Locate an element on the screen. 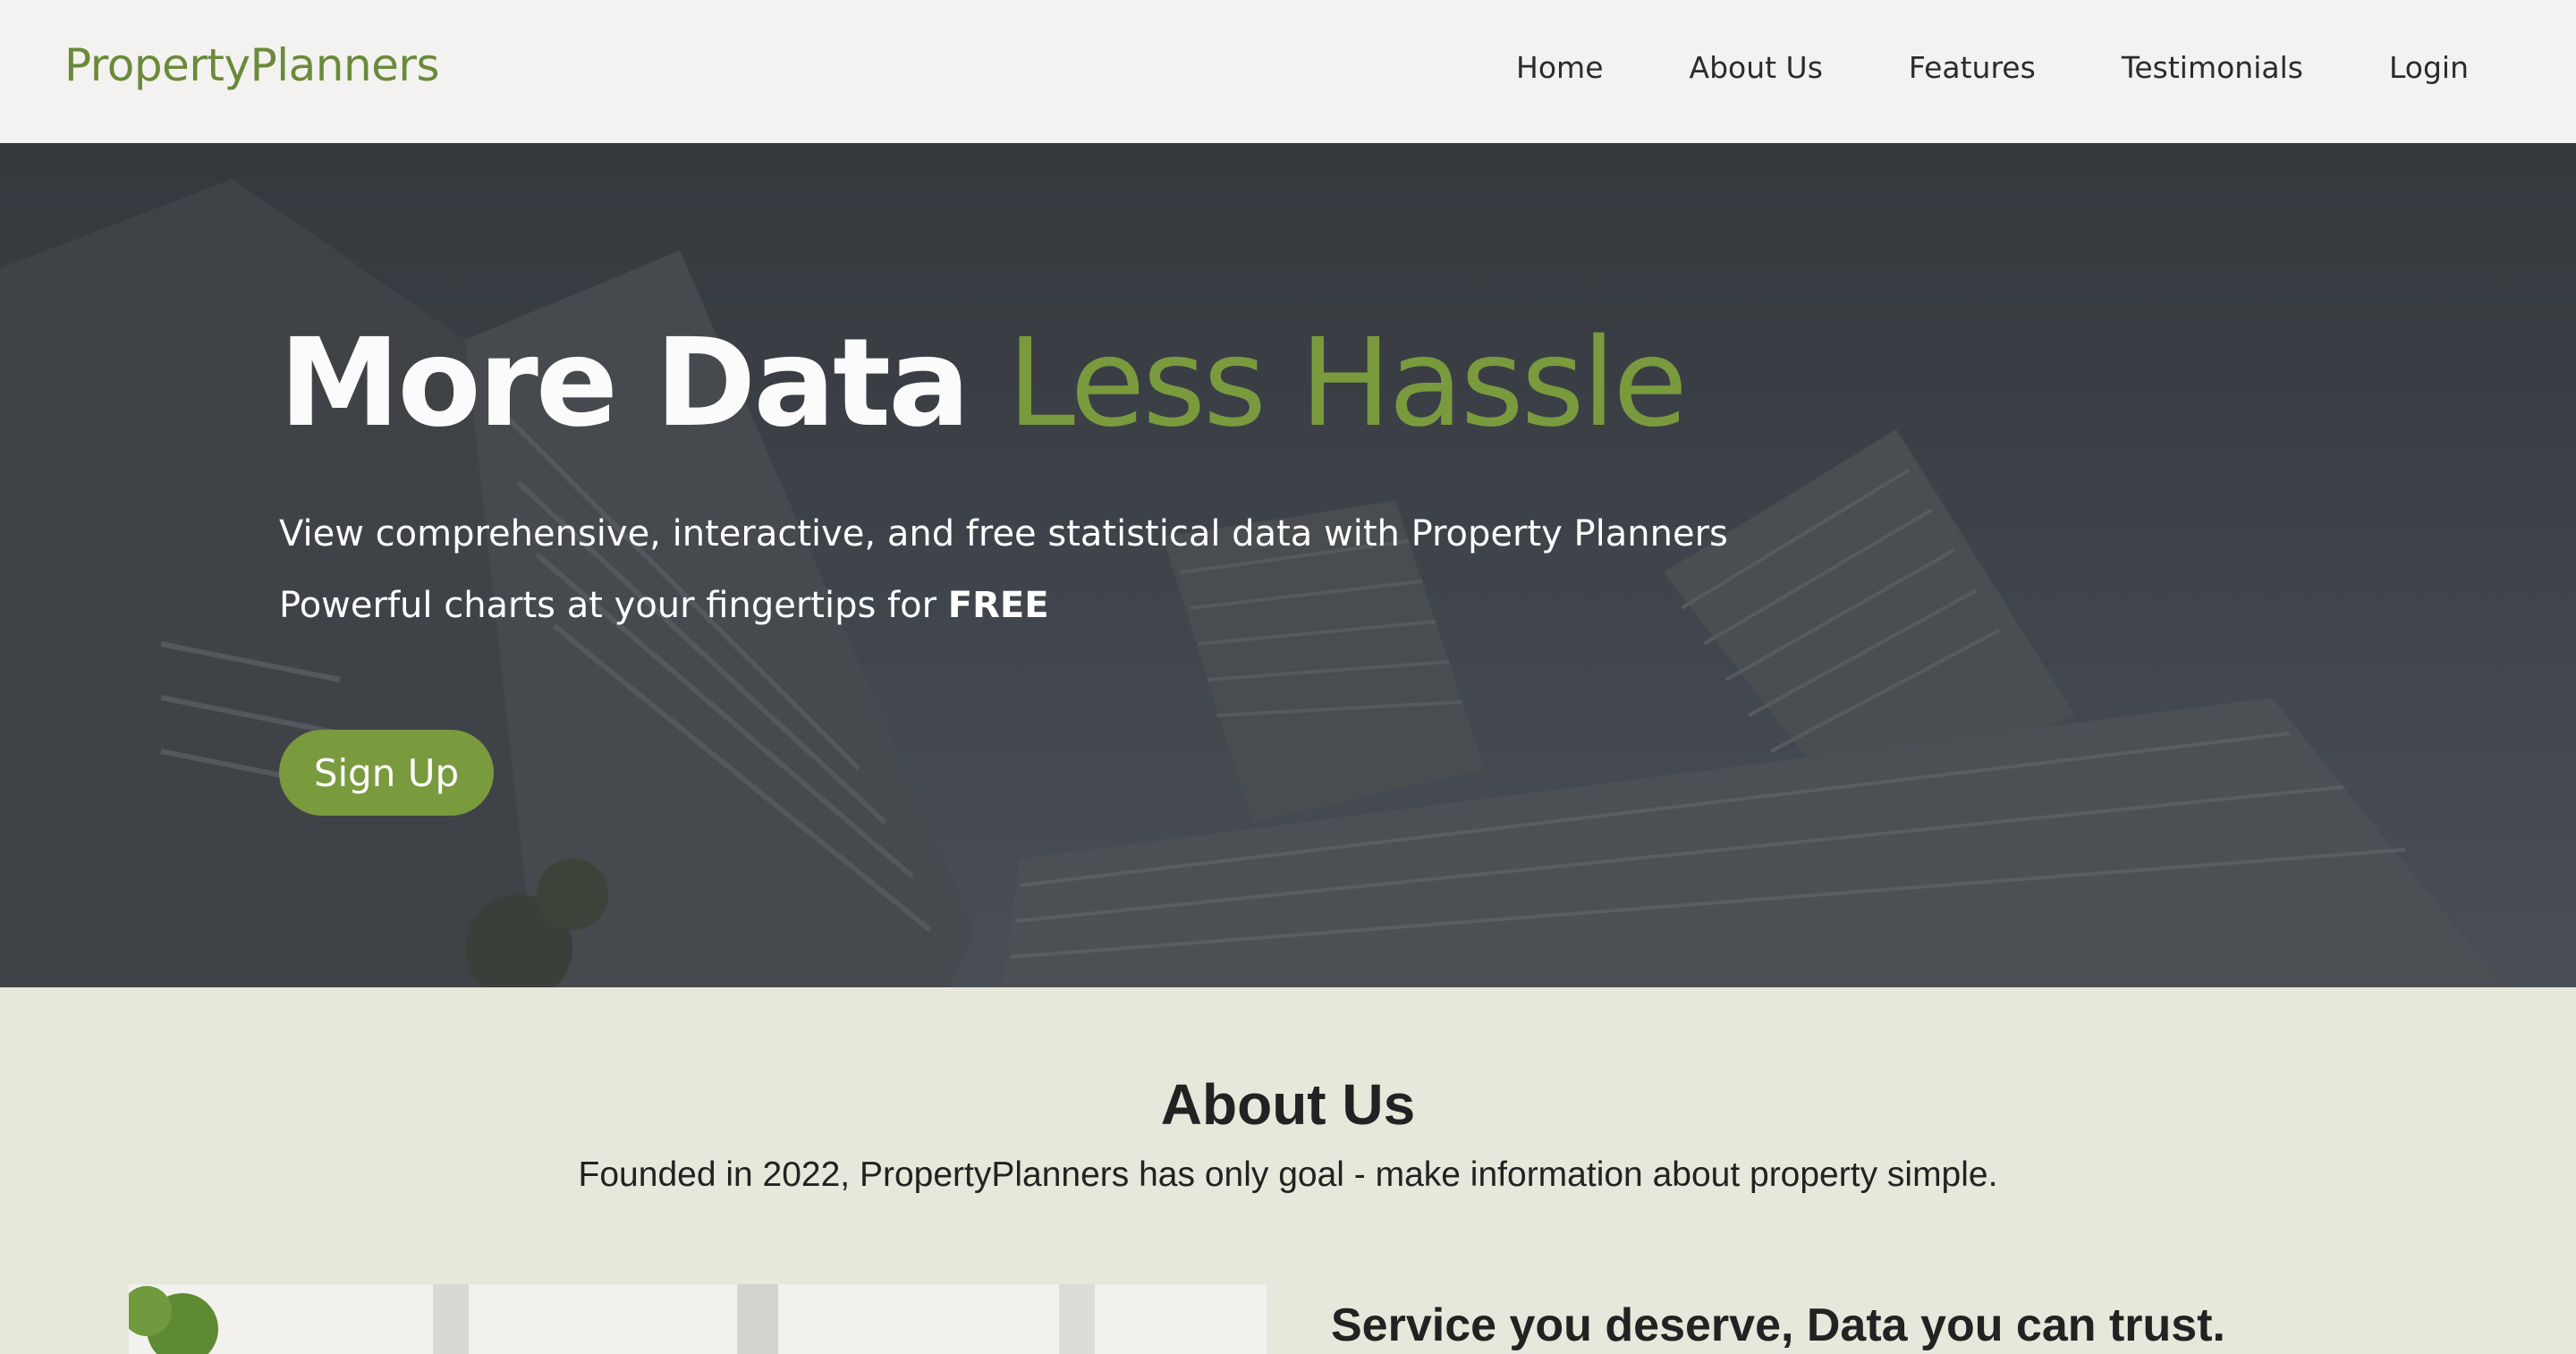  nav-features-link: Features is located at coordinates (1972, 67).